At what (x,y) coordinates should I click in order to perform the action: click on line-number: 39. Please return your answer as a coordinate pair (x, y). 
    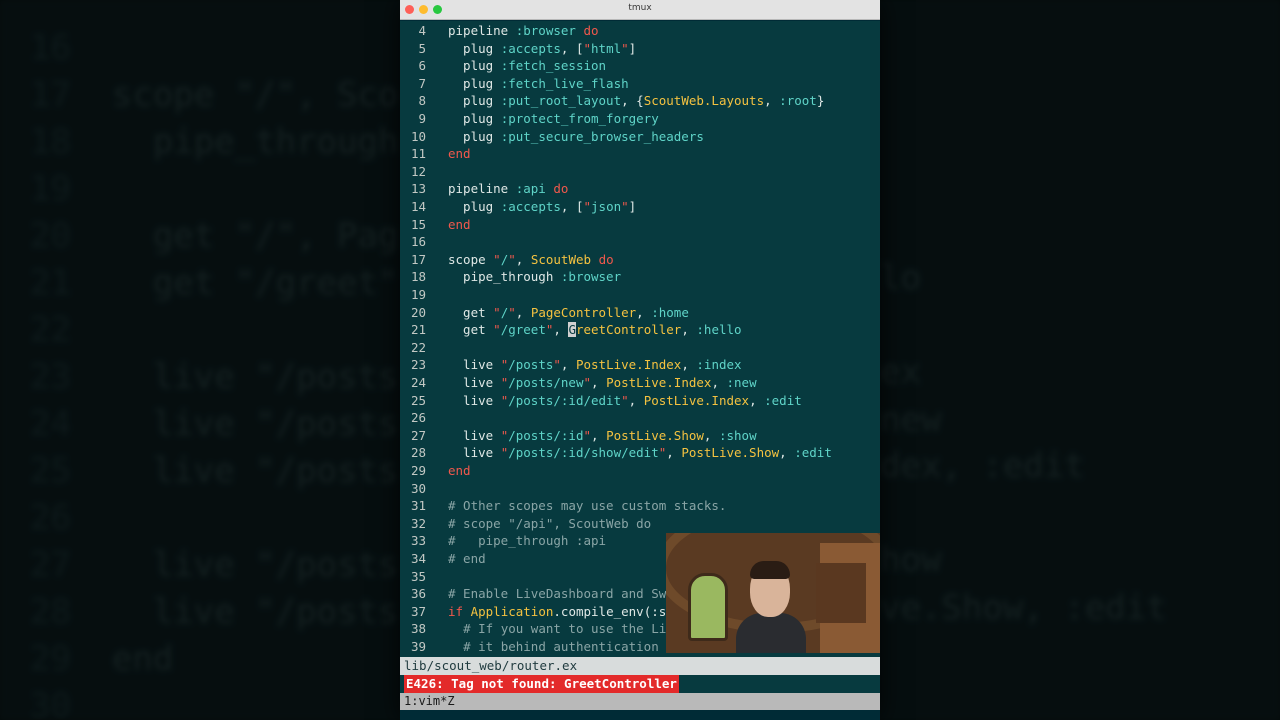
    Looking at the image, I should click on (418, 646).